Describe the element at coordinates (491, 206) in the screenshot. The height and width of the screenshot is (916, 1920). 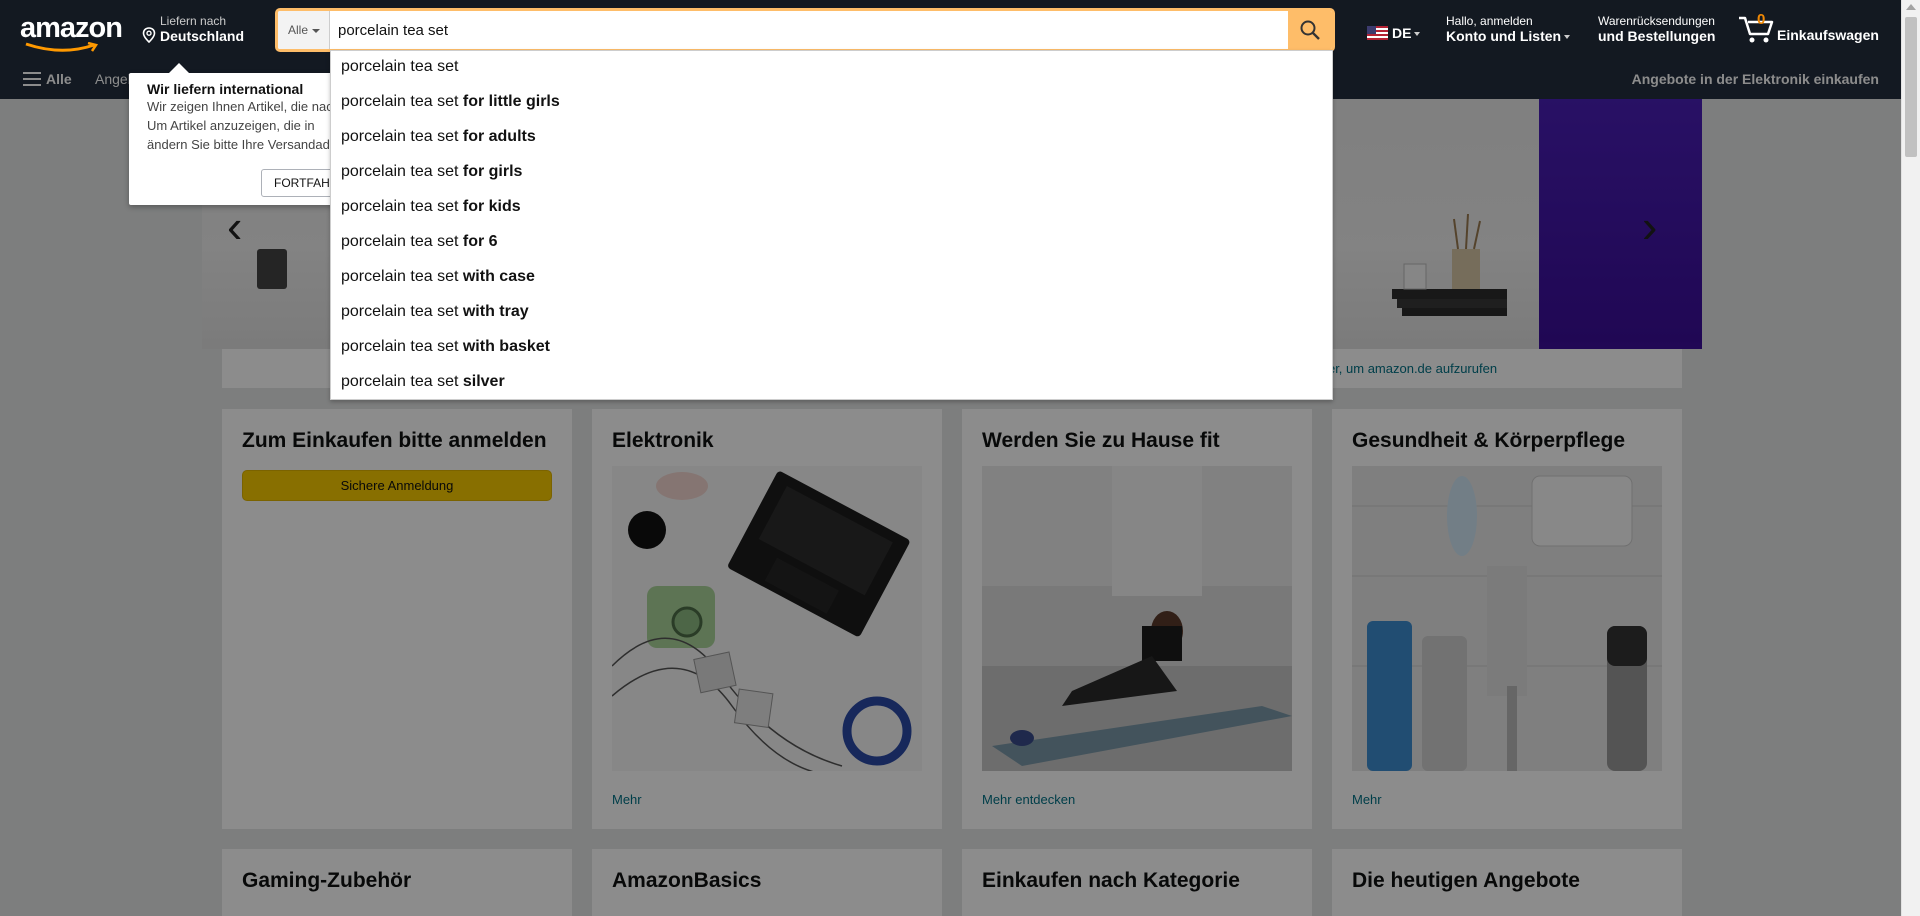
I see `suggestion-suffix: for kids` at that location.